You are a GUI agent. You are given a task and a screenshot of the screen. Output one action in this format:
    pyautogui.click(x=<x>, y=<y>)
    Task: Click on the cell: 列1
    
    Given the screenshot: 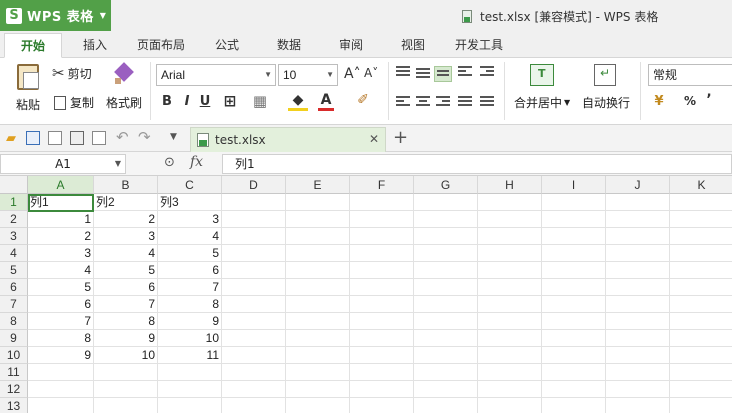 What is the action you would take?
    pyautogui.click(x=61, y=202)
    